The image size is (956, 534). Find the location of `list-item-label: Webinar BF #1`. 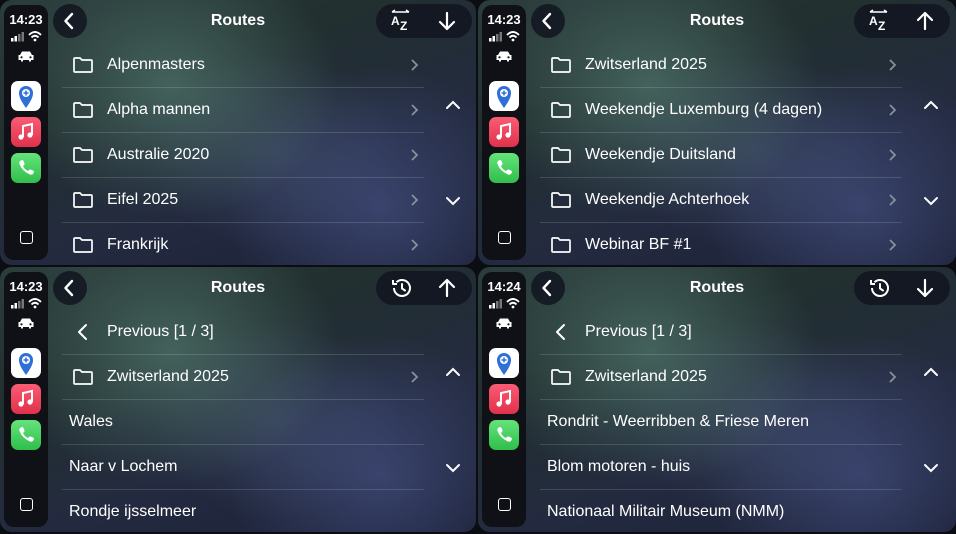

list-item-label: Webinar BF #1 is located at coordinates (638, 244).